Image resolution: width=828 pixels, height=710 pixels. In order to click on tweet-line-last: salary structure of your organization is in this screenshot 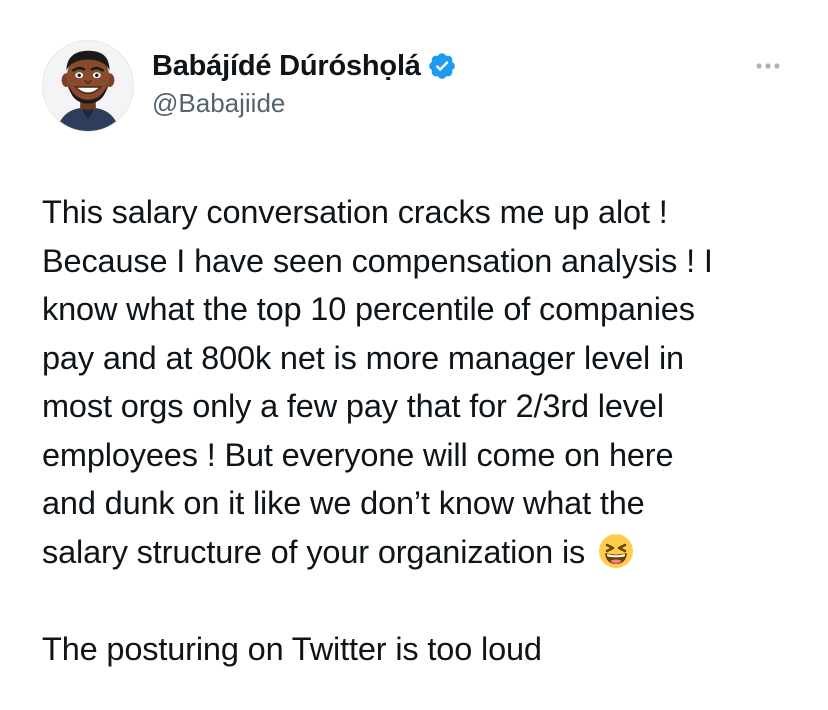, I will do `click(427, 552)`.